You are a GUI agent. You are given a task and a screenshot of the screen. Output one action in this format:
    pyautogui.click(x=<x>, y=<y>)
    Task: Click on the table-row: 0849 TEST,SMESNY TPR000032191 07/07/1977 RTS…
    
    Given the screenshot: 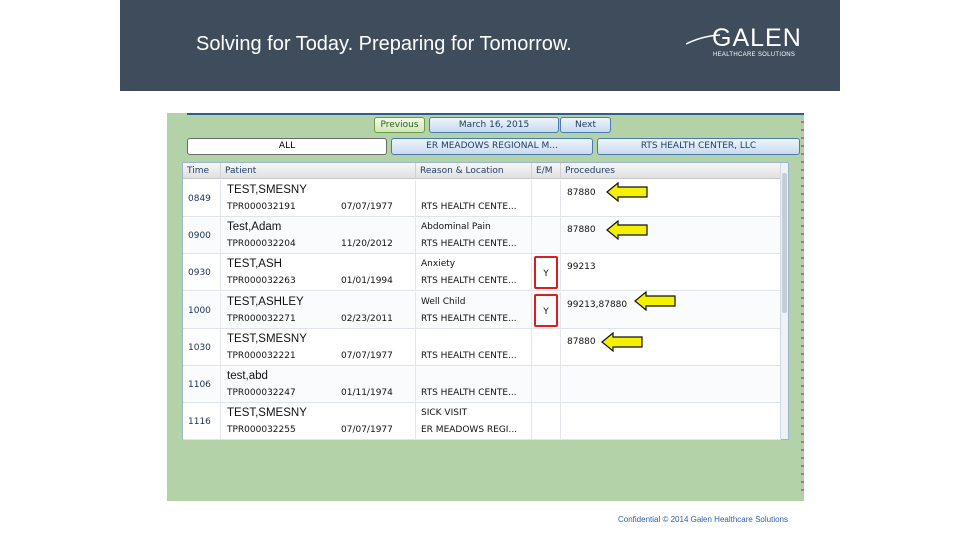 What is the action you would take?
    pyautogui.click(x=482, y=198)
    